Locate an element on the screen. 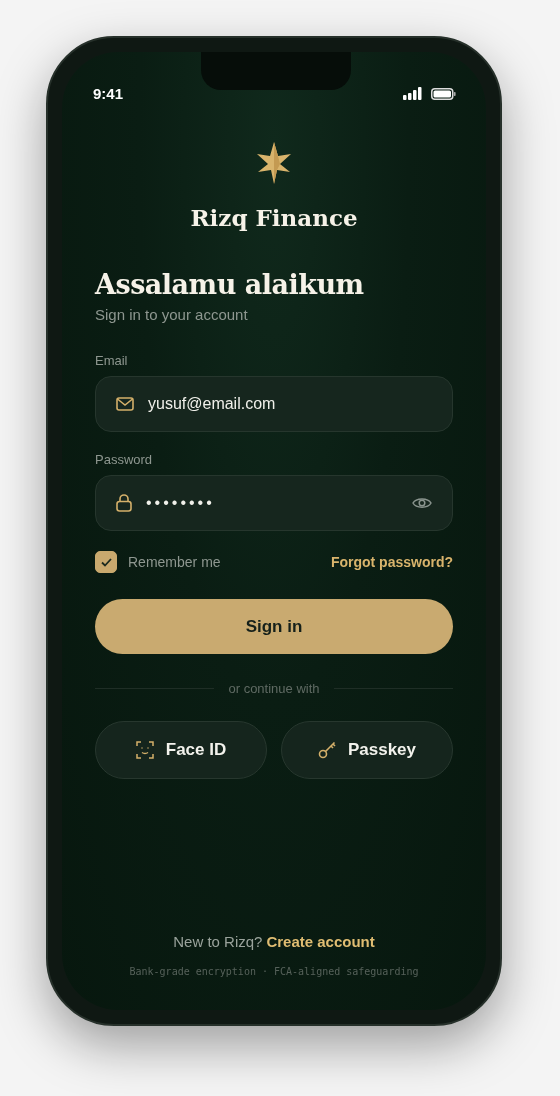  greeting-title: Assalamu alaikum is located at coordinates (230, 284).